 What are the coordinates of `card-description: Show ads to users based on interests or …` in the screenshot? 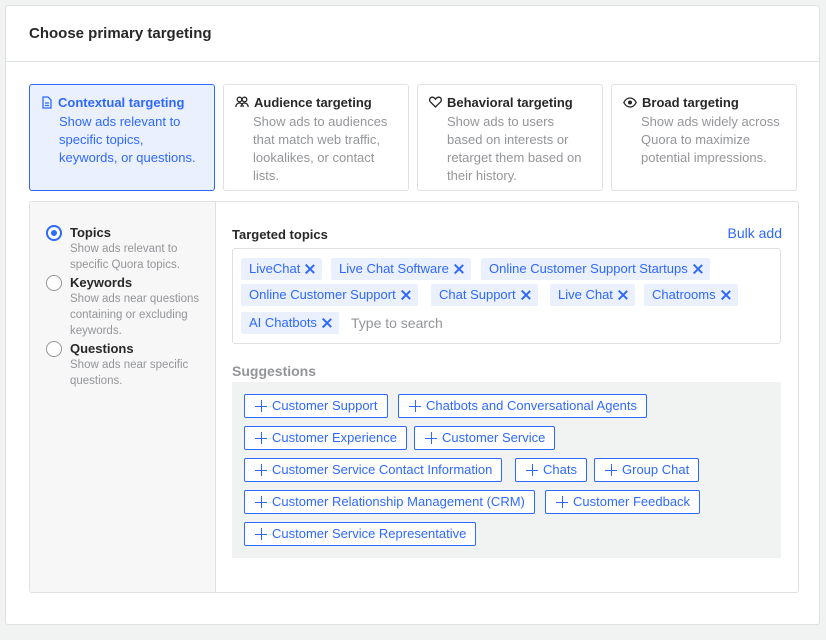 It's located at (514, 148).